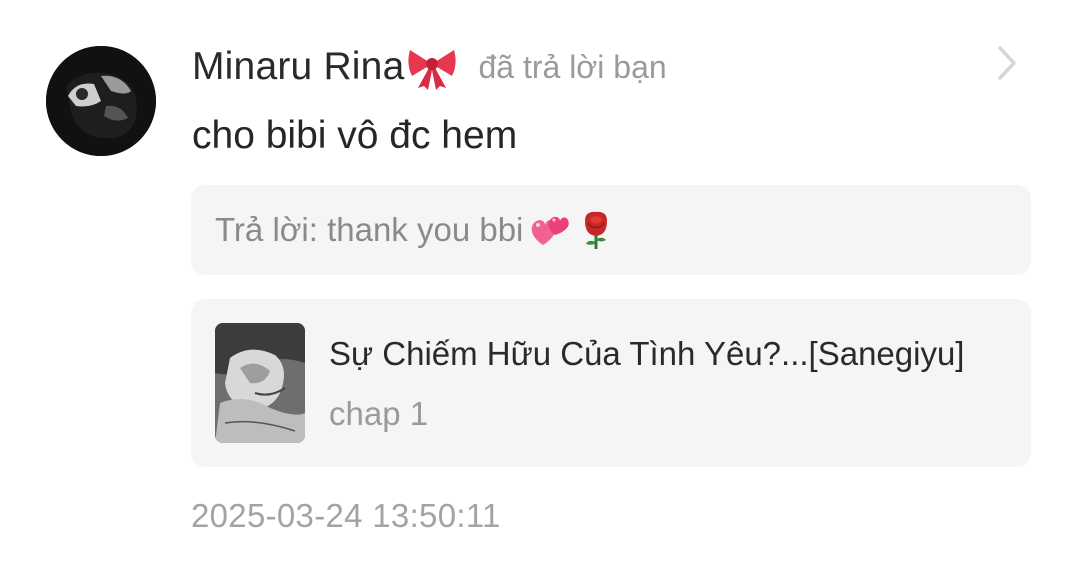 The image size is (1078, 585). I want to click on username: Minaru Rina, so click(298, 67).